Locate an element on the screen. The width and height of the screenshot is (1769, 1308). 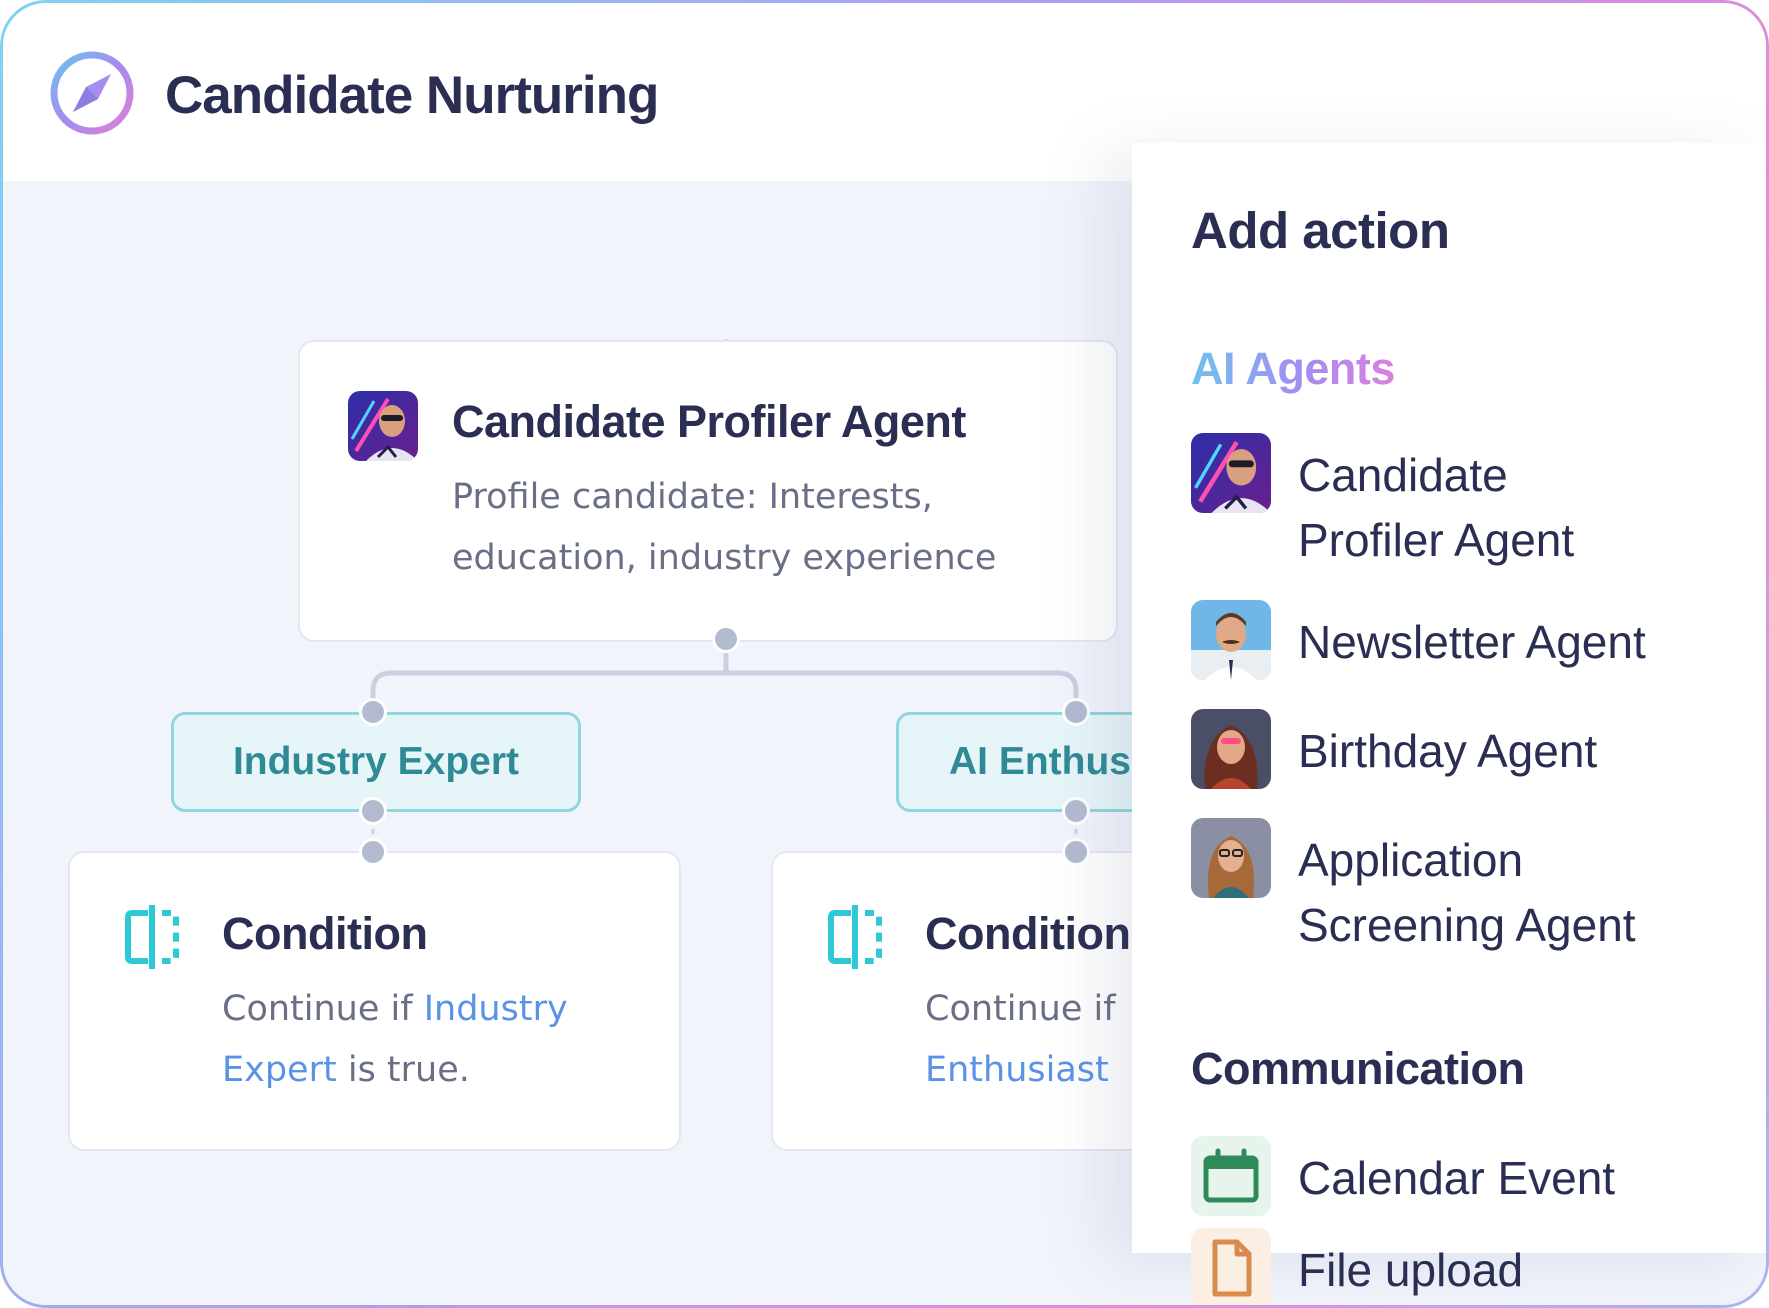
agent-desc-line2: education, industry experience is located at coordinates (724, 558).